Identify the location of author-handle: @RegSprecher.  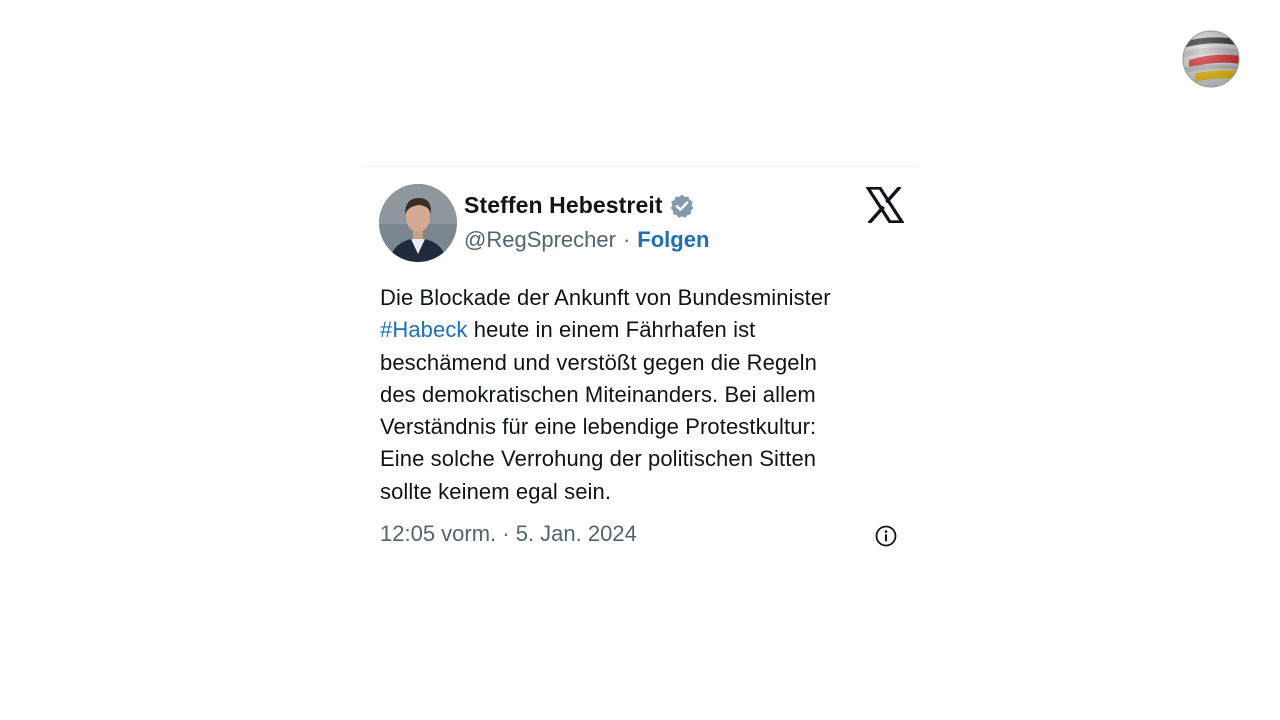
(540, 240).